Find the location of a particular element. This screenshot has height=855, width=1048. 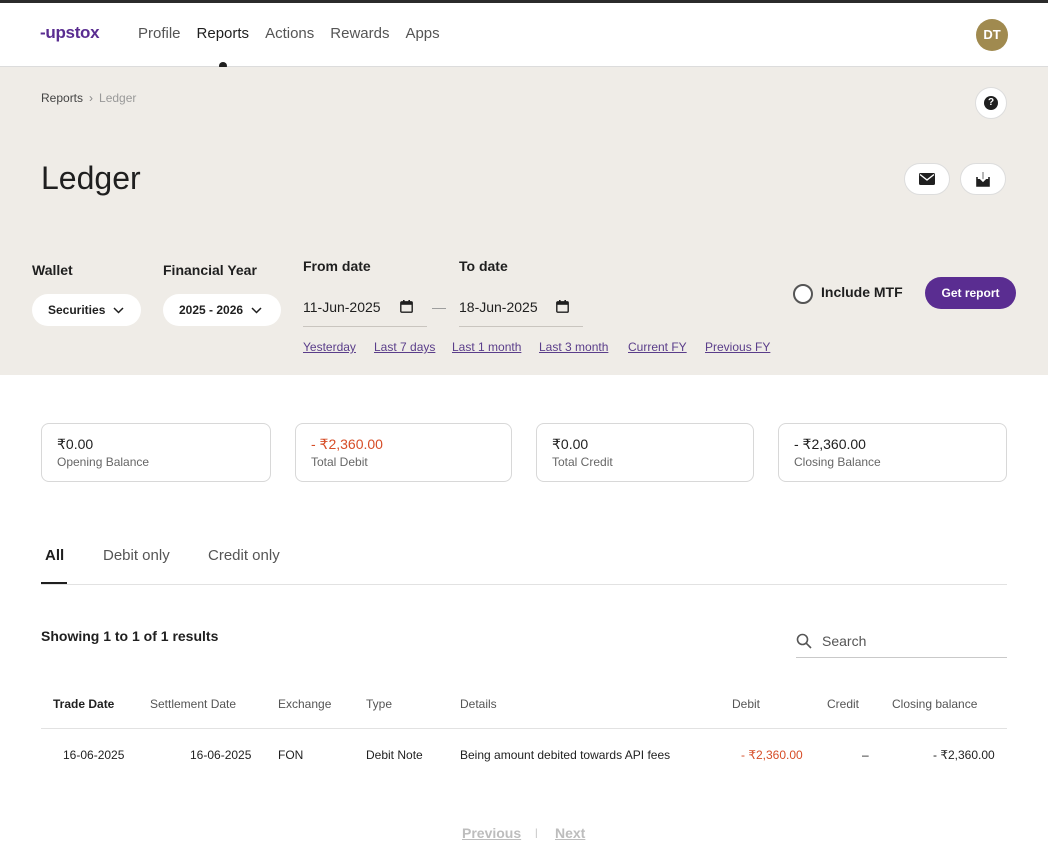

total-credit-card: ₹0.00 Total Credit is located at coordinates (645, 452).